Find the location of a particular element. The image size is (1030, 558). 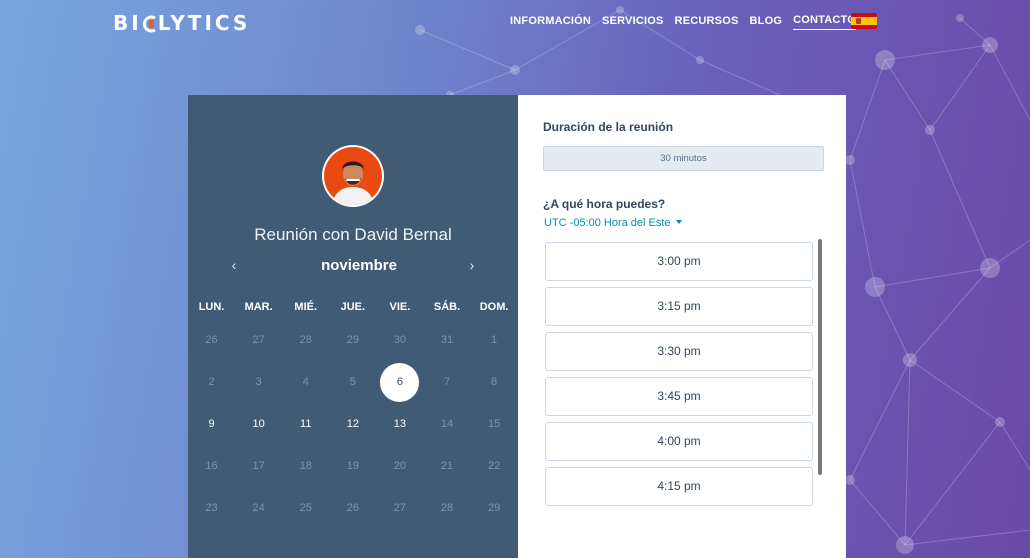

nav-contacto: CONTACTO is located at coordinates (824, 22).